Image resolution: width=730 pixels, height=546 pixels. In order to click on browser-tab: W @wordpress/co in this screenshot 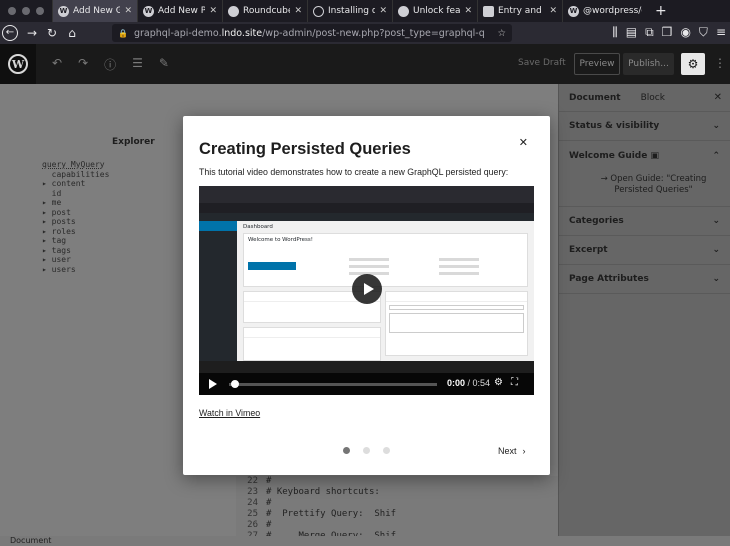, I will do `click(604, 11)`.